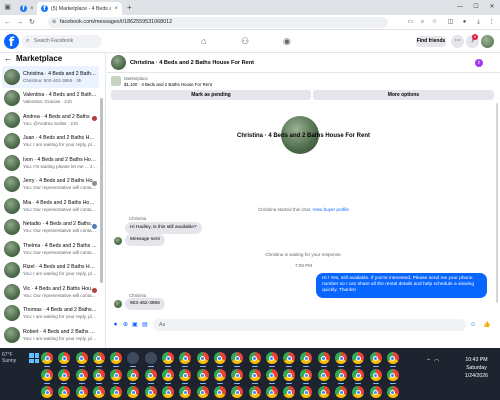 The height and width of the screenshot is (400, 500). I want to click on downloads-icon: ⤓, so click(478, 22).